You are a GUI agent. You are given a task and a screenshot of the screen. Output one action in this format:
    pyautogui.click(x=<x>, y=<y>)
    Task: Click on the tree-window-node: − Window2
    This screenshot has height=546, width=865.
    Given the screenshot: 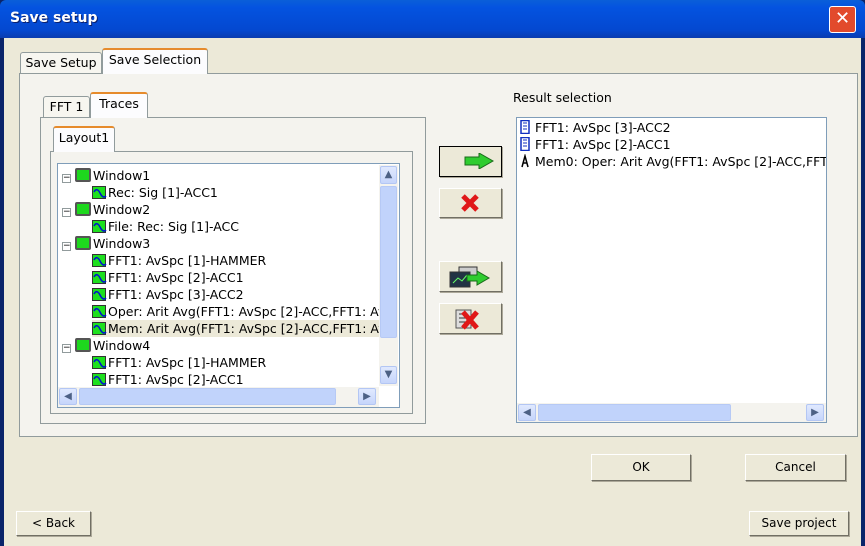 What is the action you would take?
    pyautogui.click(x=106, y=209)
    